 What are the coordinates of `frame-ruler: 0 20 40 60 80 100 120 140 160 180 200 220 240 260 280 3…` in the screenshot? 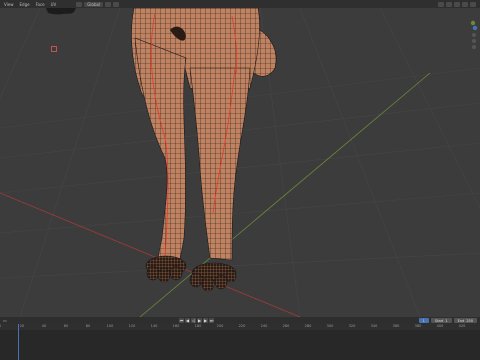 It's located at (240, 327).